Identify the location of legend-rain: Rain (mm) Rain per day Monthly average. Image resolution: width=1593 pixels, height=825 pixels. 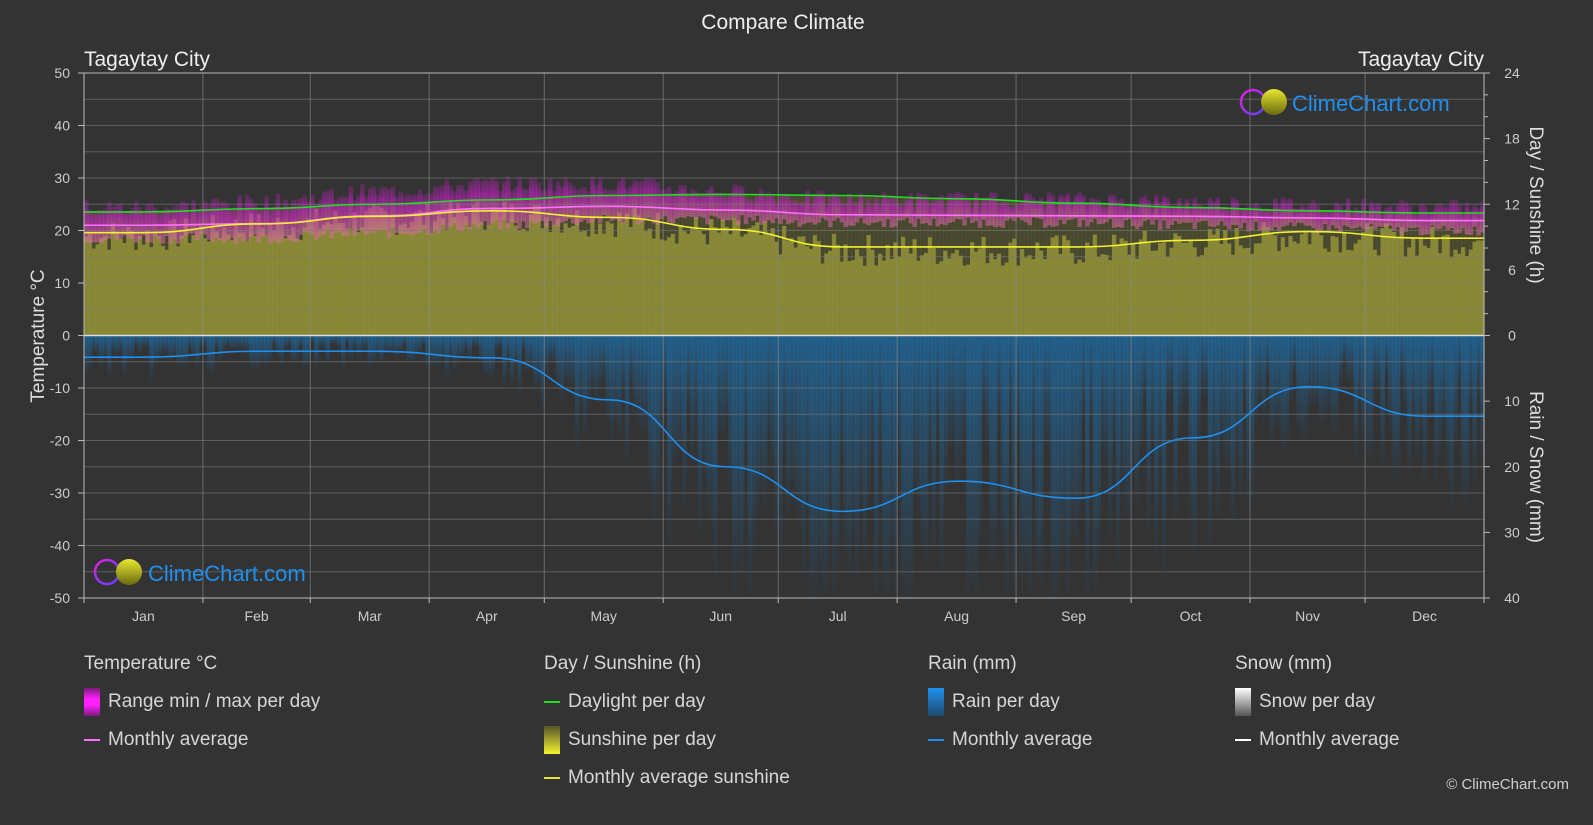
(1010, 709).